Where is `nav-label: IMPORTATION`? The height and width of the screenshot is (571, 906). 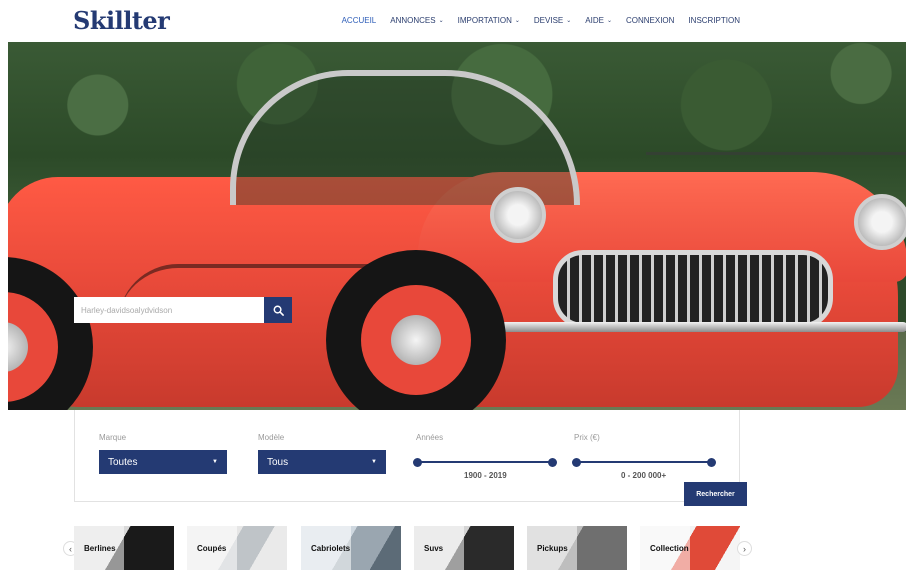 nav-label: IMPORTATION is located at coordinates (484, 20).